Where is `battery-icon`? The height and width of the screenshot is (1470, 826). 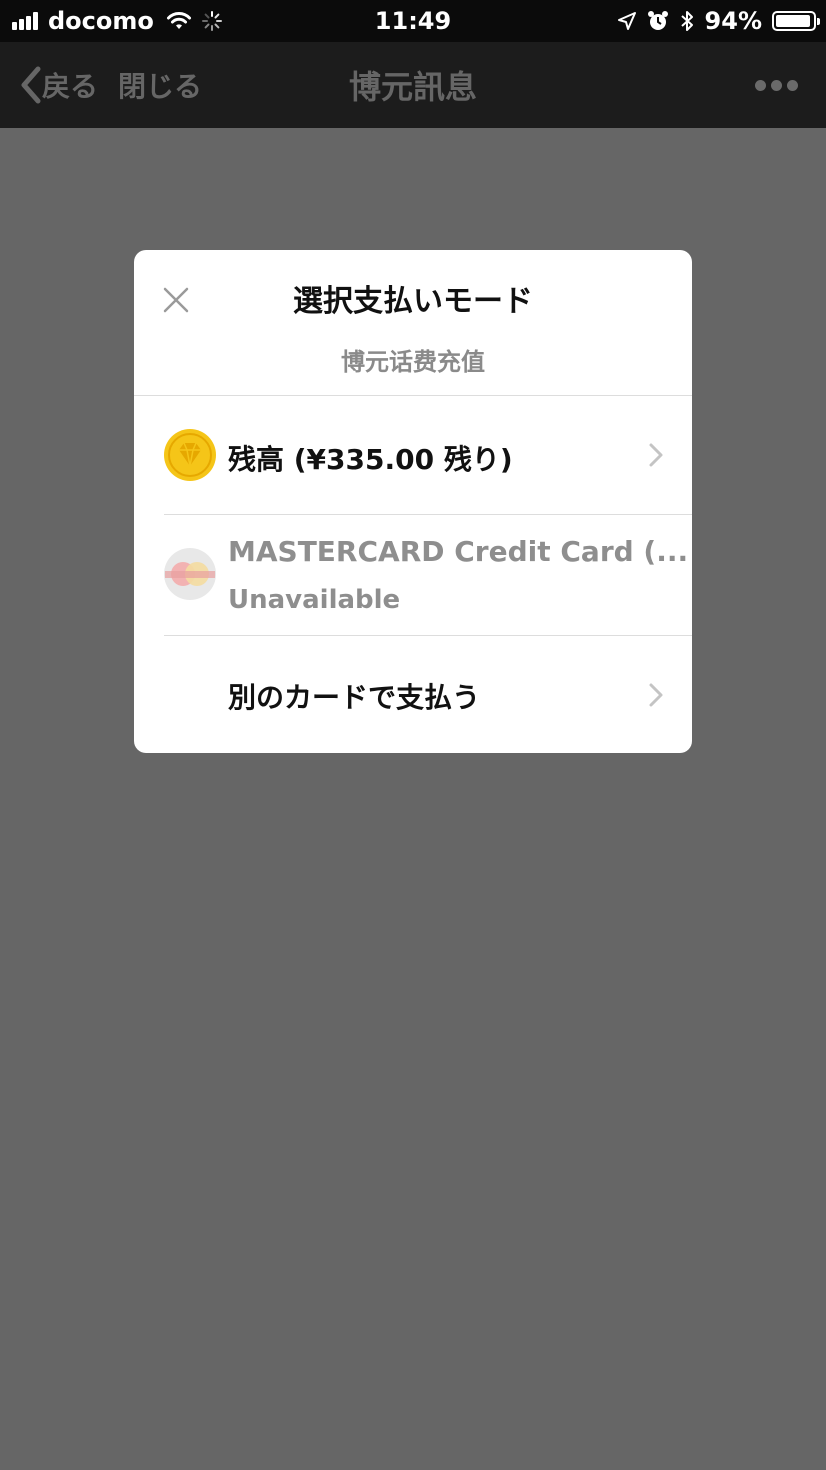
battery-icon is located at coordinates (796, 21).